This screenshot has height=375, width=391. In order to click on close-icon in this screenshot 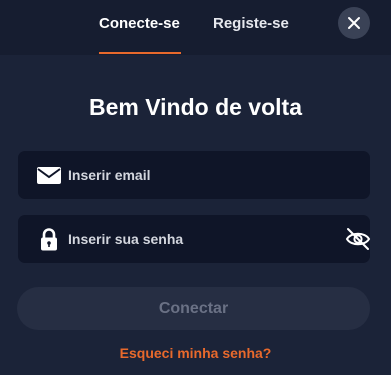, I will do `click(354, 23)`.